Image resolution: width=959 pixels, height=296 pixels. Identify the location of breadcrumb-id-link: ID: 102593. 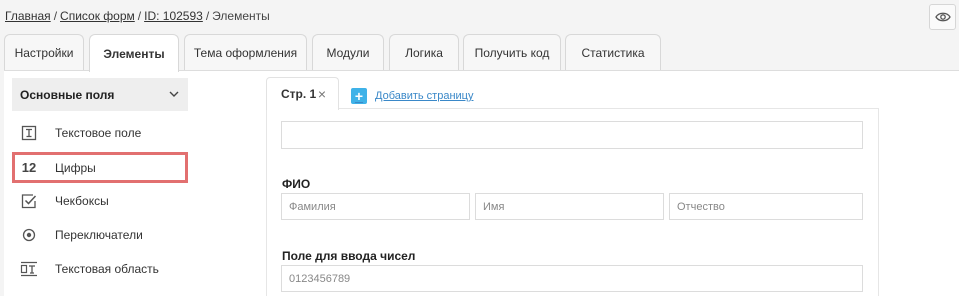
(173, 16).